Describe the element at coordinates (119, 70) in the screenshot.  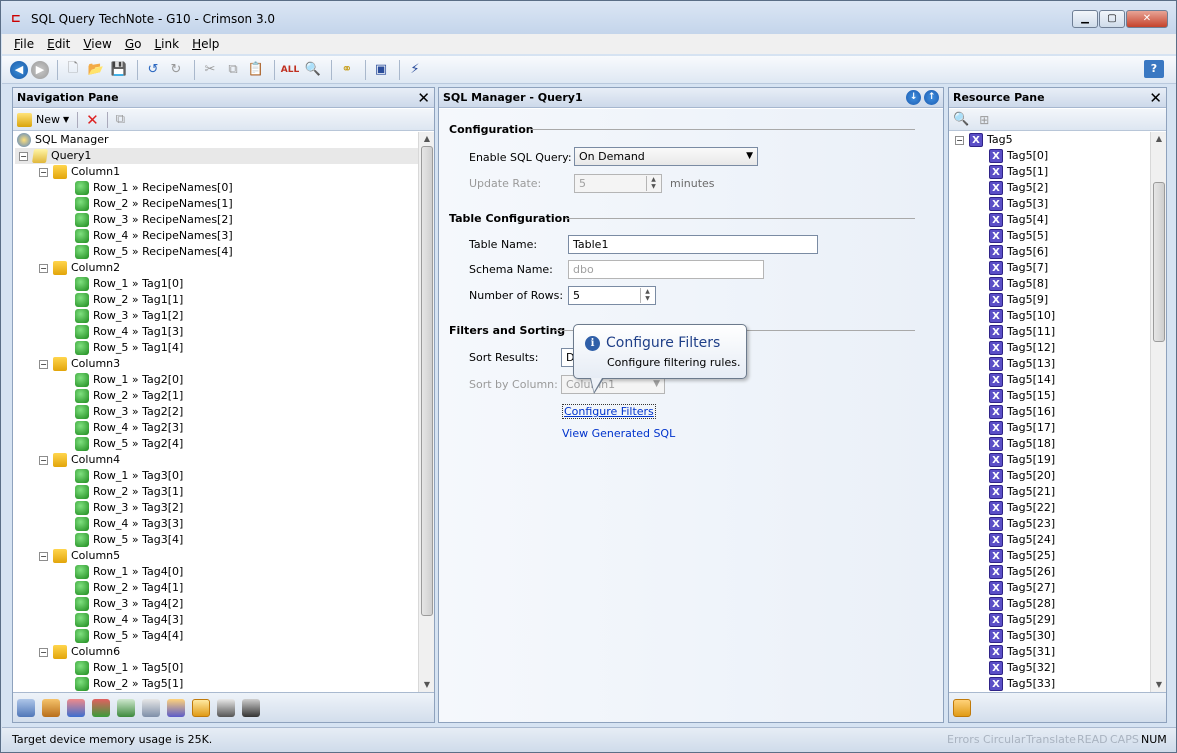
I see `save-icon: 💾` at that location.